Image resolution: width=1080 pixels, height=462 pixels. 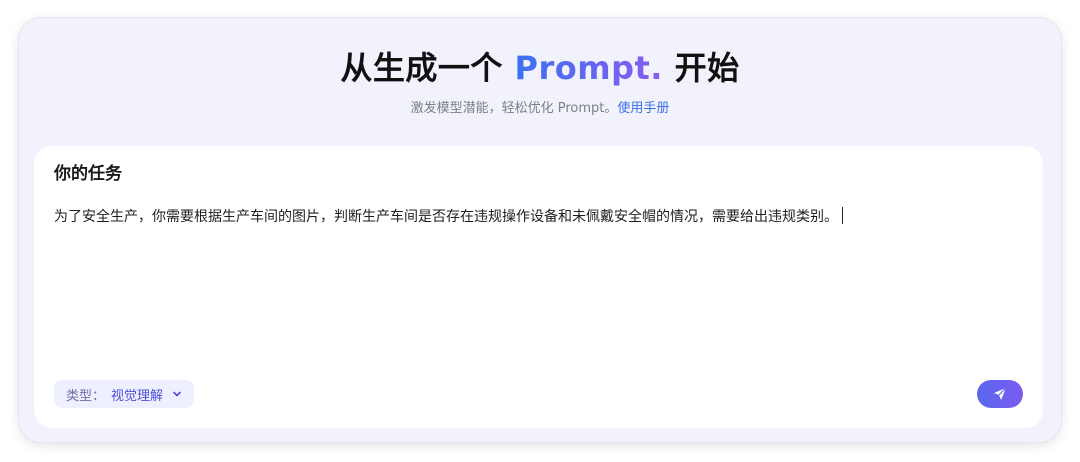 I want to click on page-title: 从生成一个 Prompt. 开始, so click(x=540, y=68).